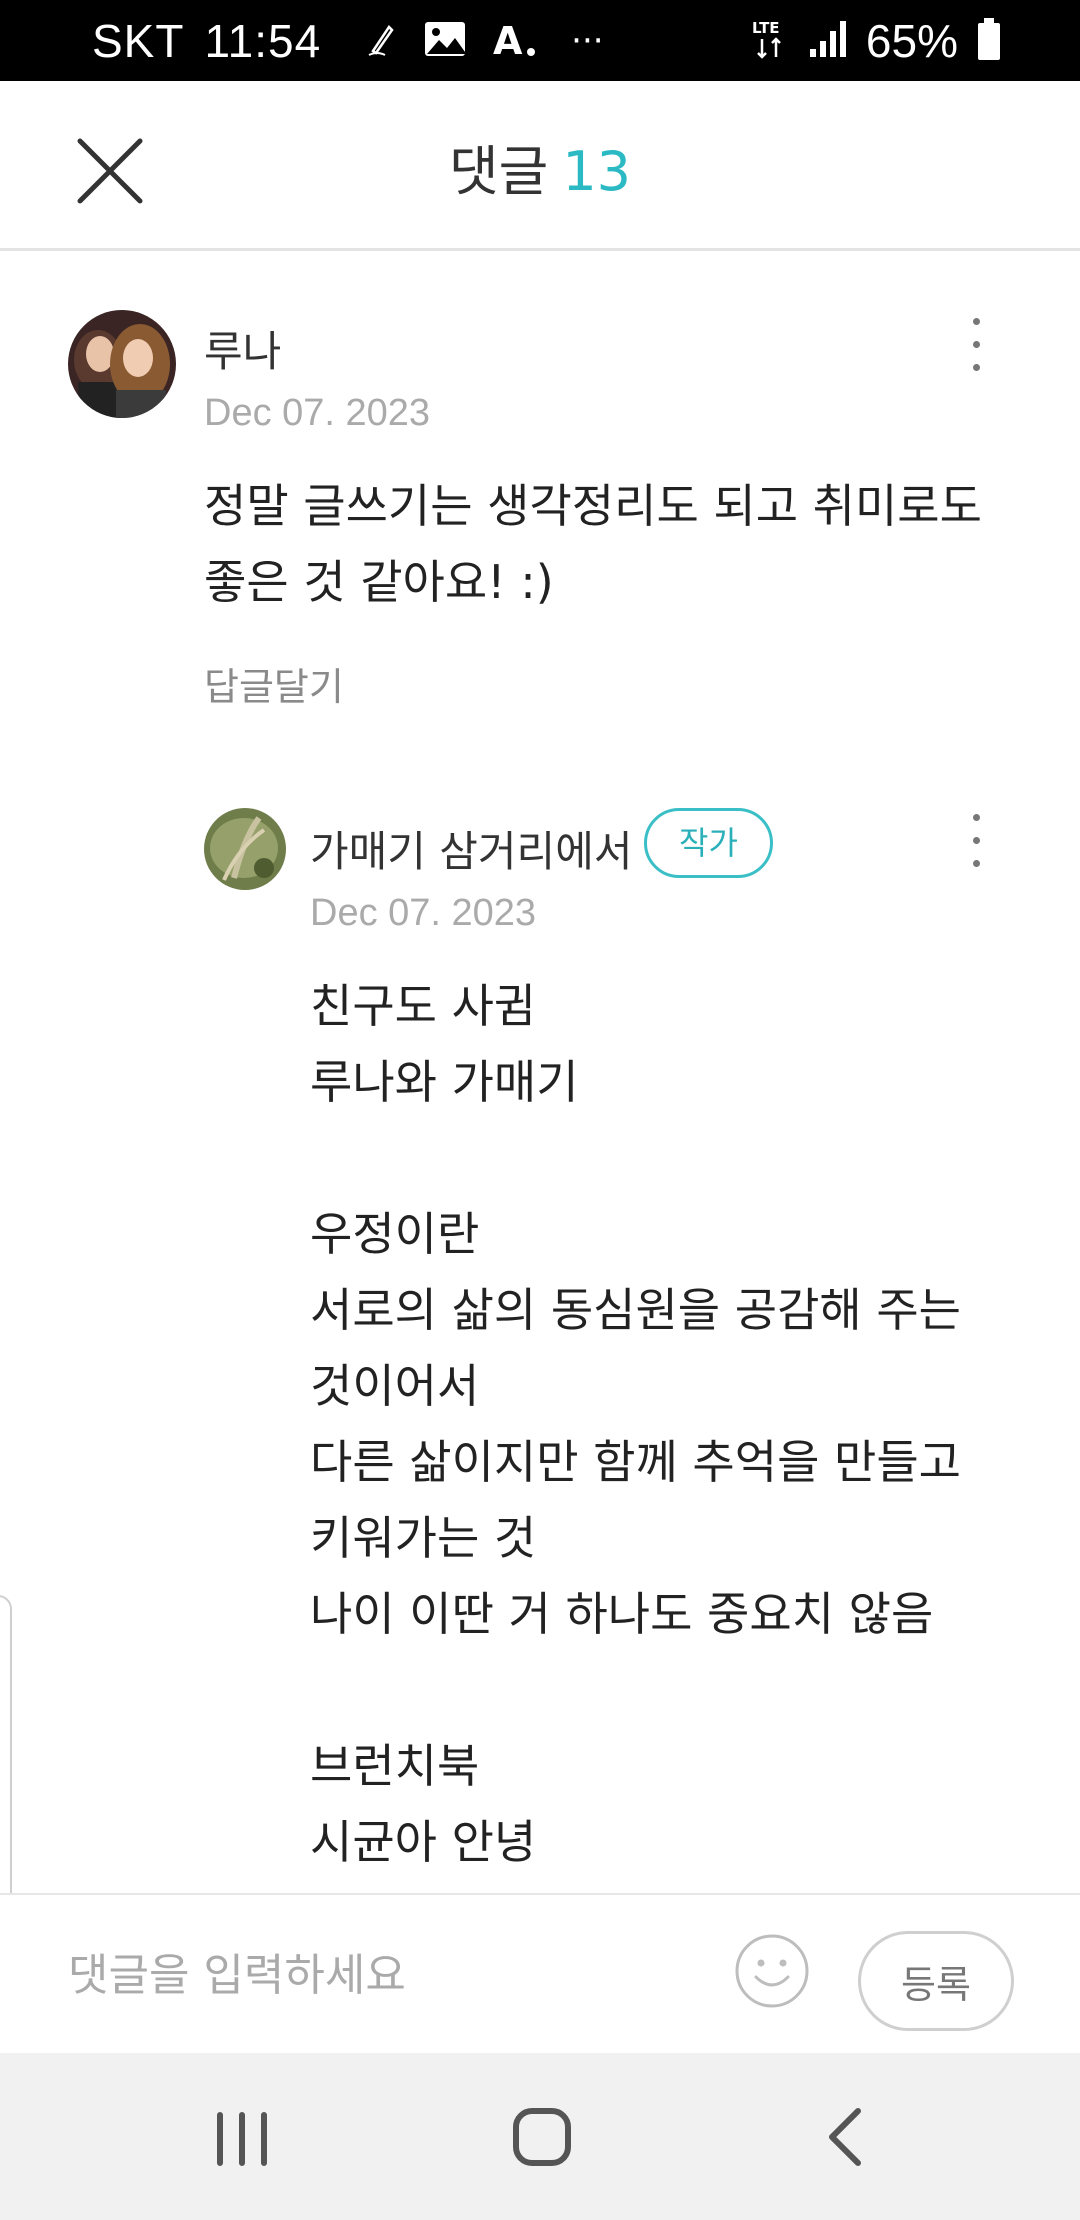 This screenshot has height=2220, width=1080. Describe the element at coordinates (498, 171) in the screenshot. I see `page-title-text: 댓글` at that location.